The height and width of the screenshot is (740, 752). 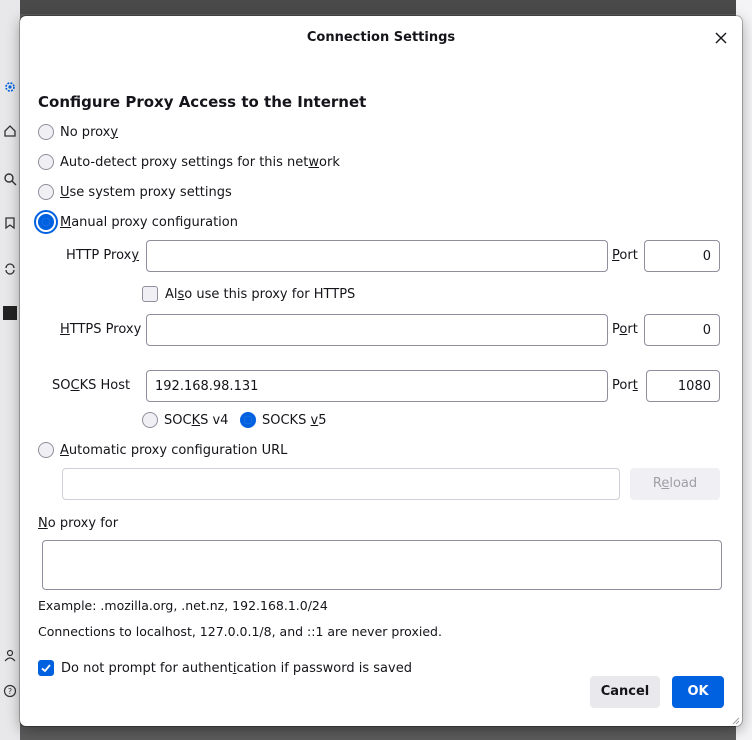 I want to click on checkbox-label: Also use this proxy for HTTPS, so click(x=260, y=294).